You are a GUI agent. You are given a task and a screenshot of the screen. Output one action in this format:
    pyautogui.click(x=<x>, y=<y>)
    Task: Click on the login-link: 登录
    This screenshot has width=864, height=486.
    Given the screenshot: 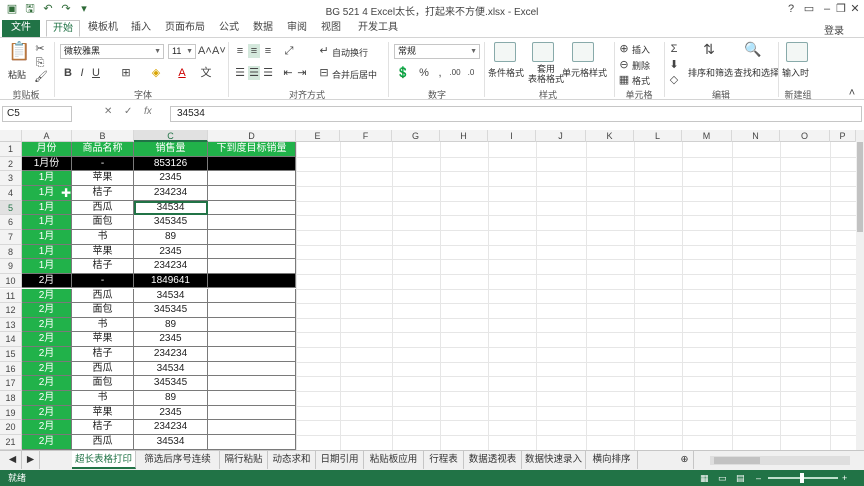 What is the action you would take?
    pyautogui.click(x=834, y=29)
    